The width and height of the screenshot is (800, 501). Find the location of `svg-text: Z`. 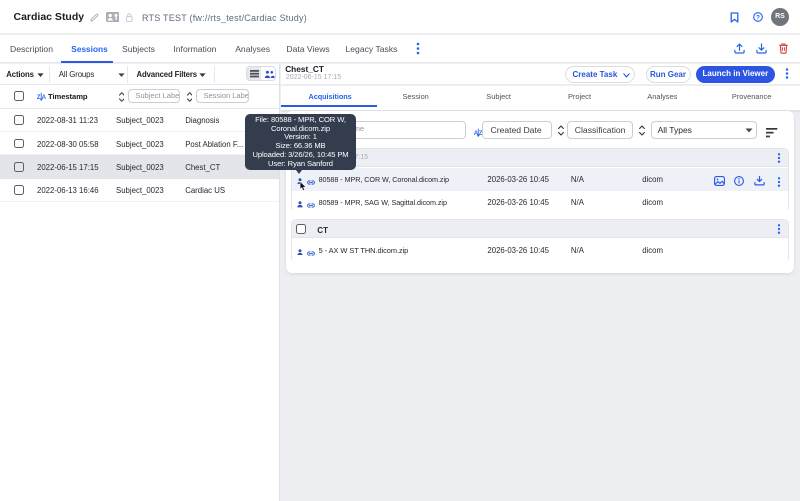

svg-text: Z is located at coordinates (39, 97).